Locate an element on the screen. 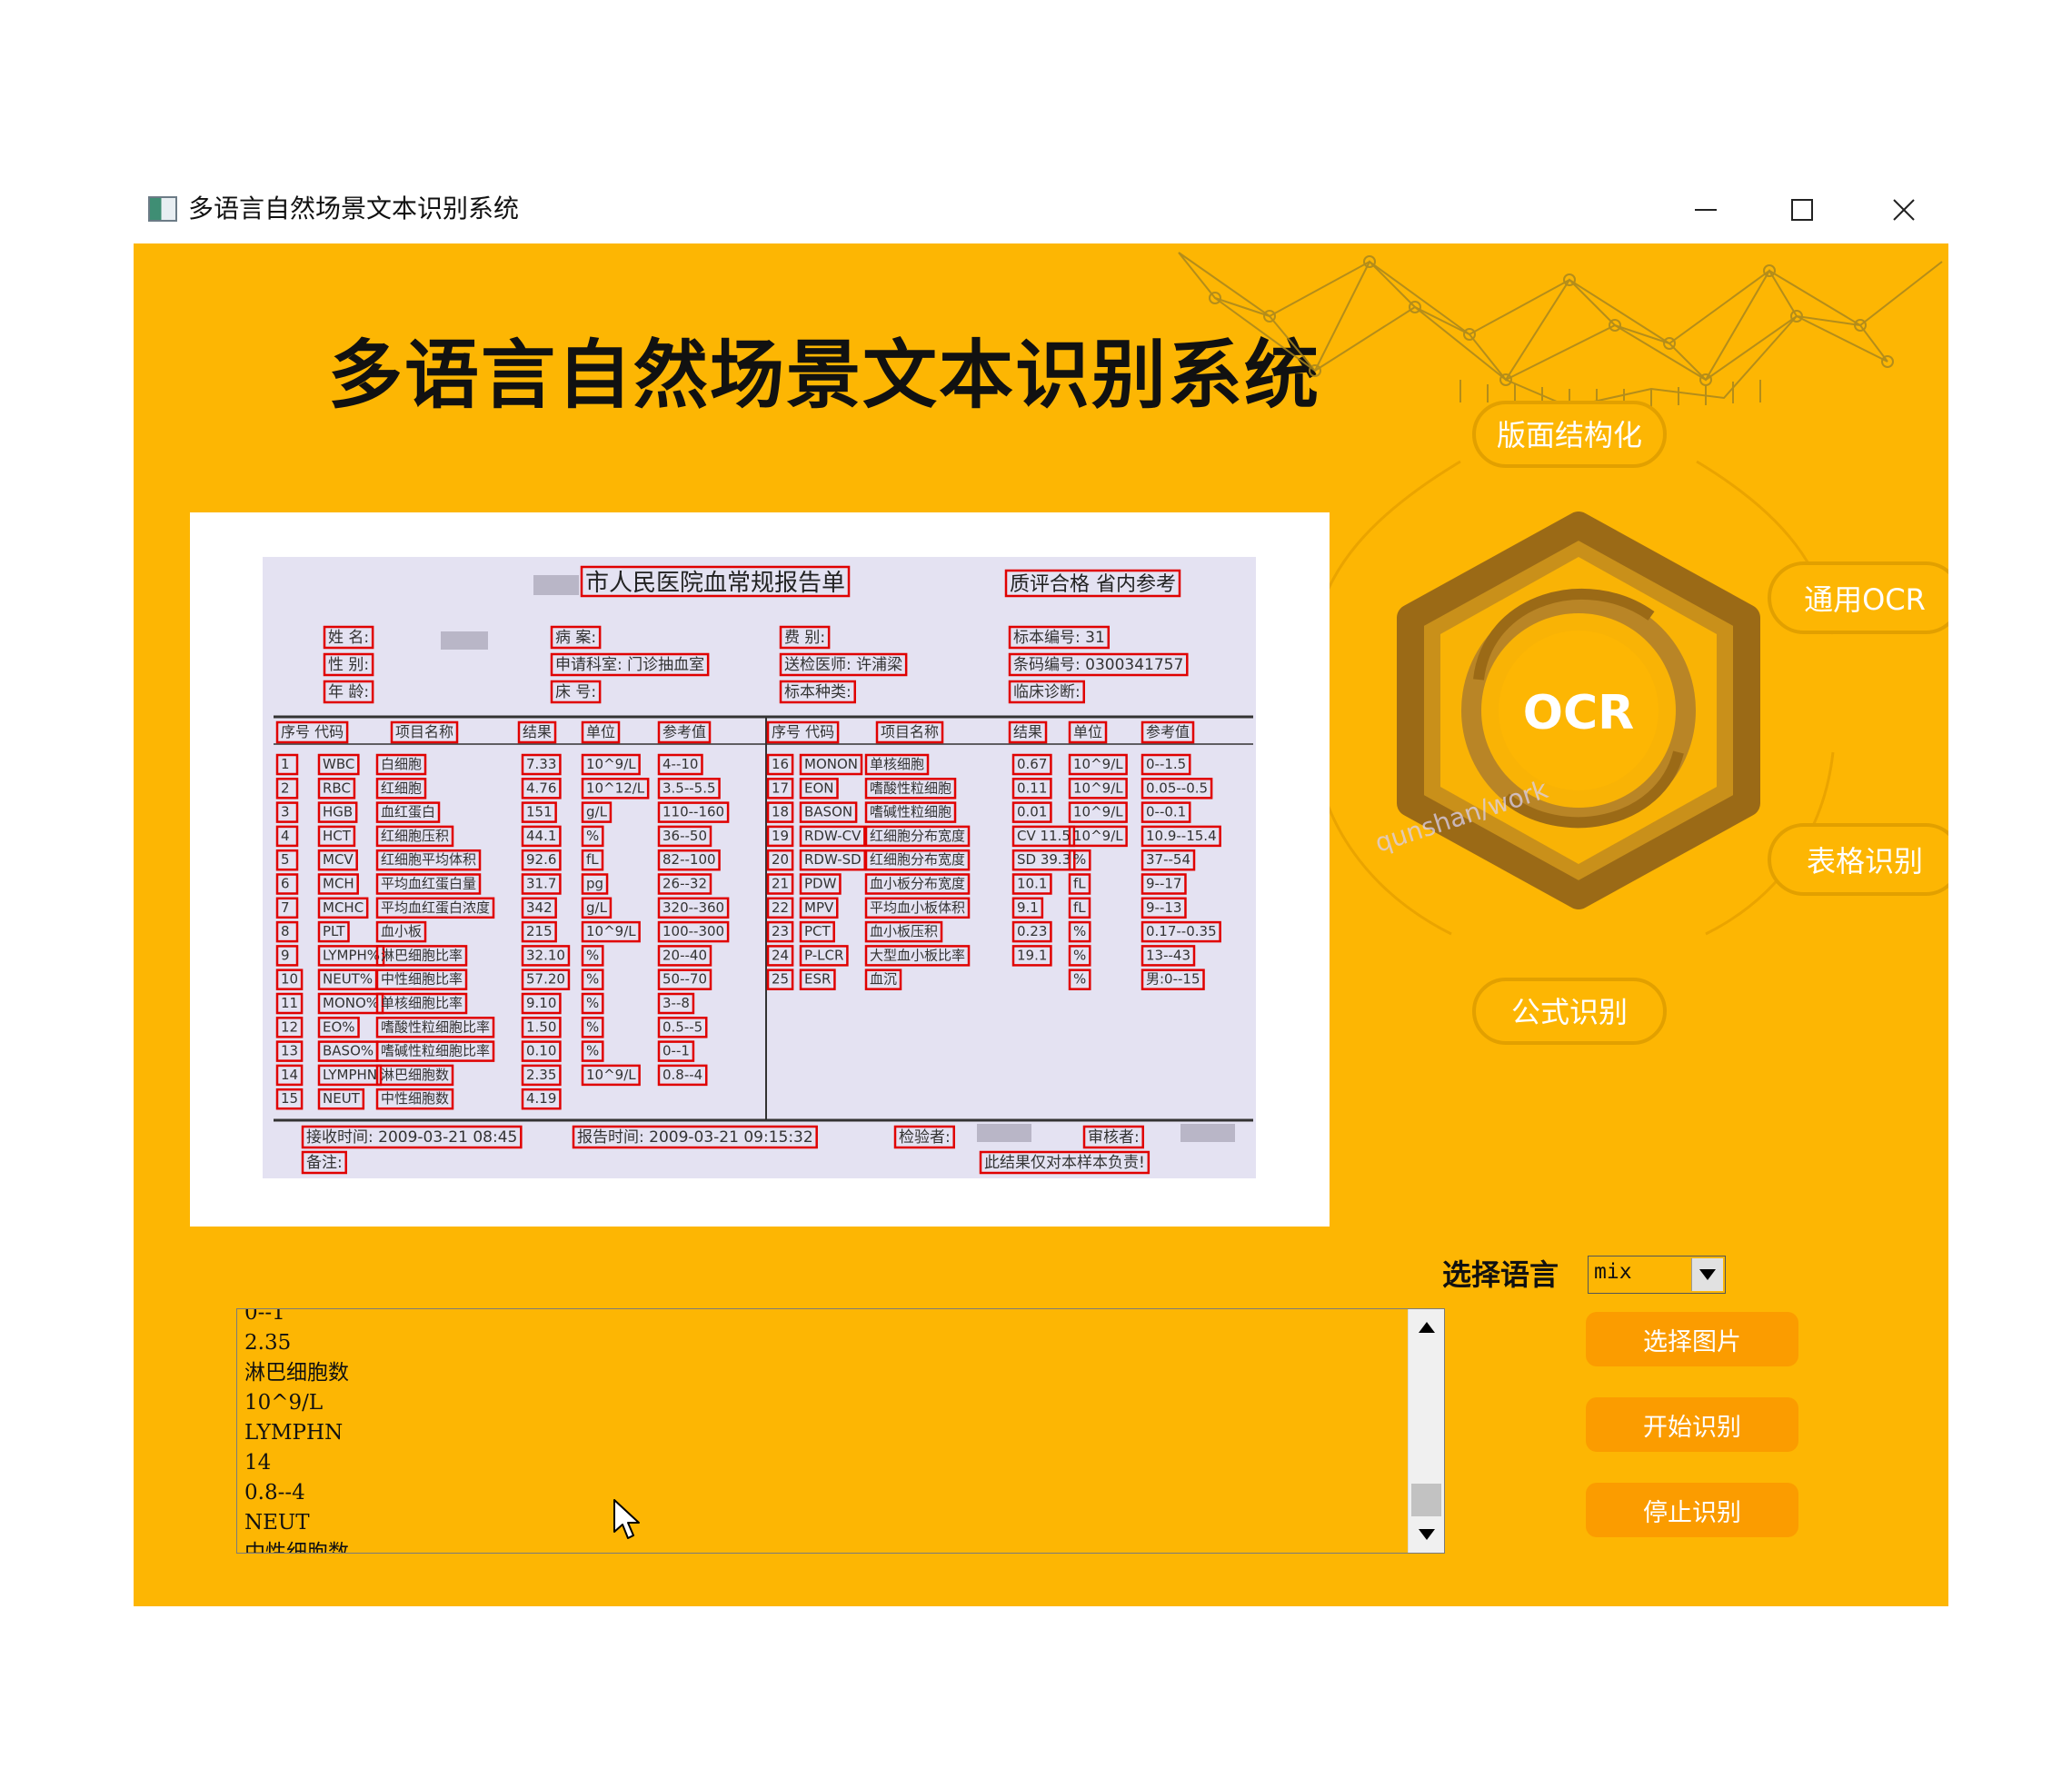 The height and width of the screenshot is (1778, 2072). left-row-cell-text: 7.33 is located at coordinates (541, 764).